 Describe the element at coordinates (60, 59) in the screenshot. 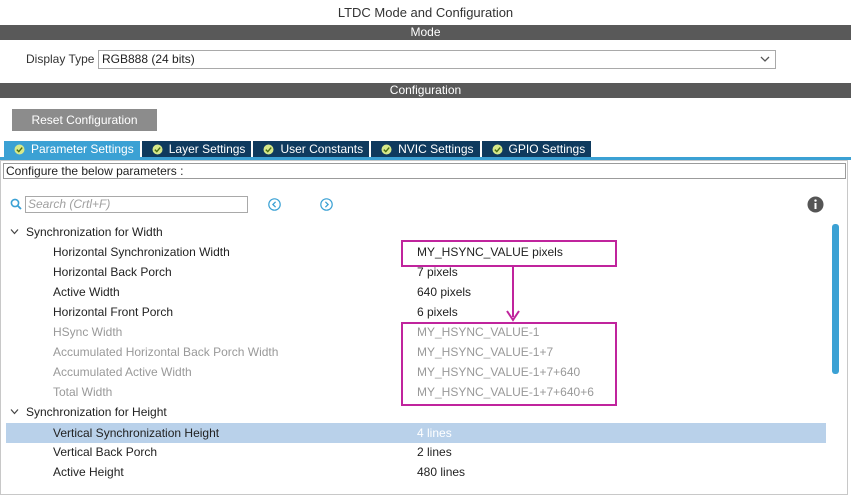

I see `display-type-label: Display Type` at that location.